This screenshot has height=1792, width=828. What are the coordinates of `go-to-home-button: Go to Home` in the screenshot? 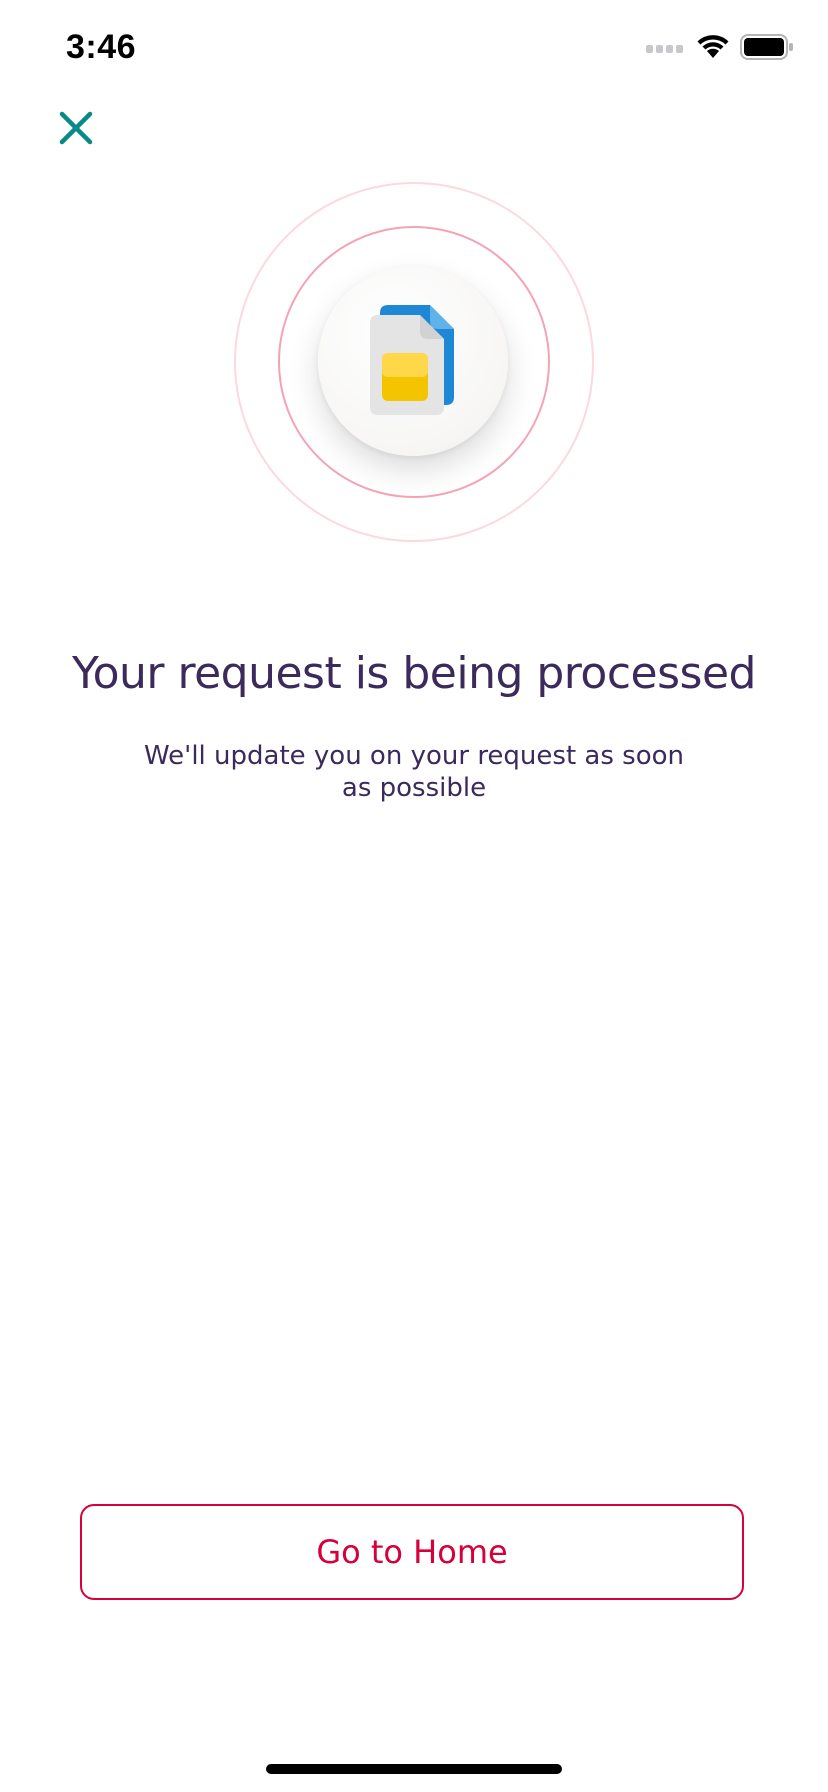 It's located at (412, 1552).